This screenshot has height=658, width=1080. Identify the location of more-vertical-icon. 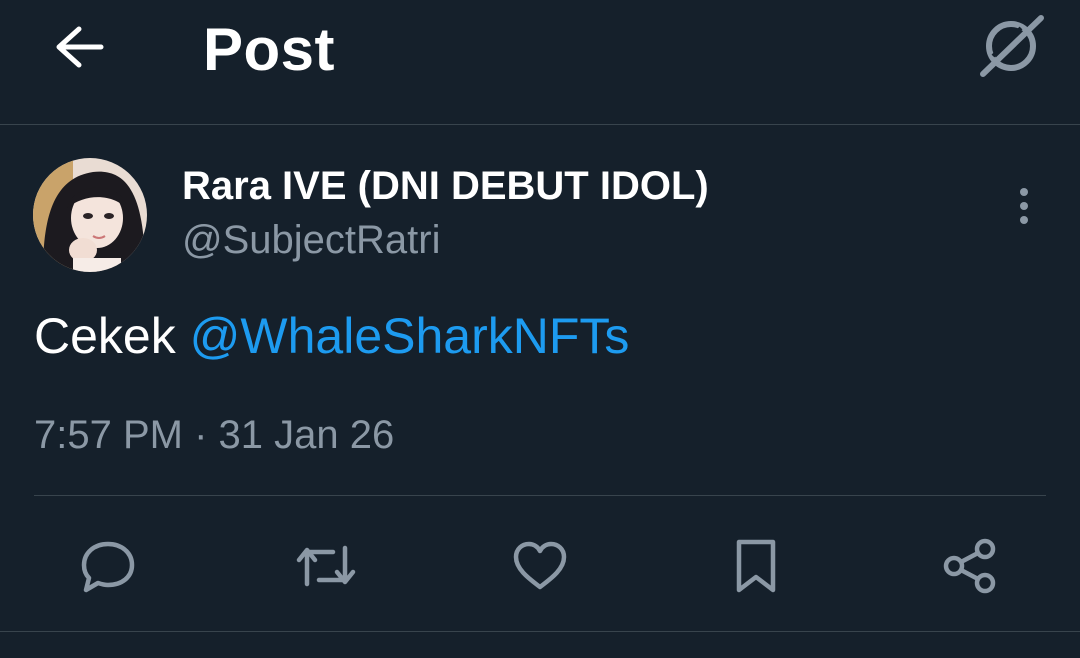
(1024, 206).